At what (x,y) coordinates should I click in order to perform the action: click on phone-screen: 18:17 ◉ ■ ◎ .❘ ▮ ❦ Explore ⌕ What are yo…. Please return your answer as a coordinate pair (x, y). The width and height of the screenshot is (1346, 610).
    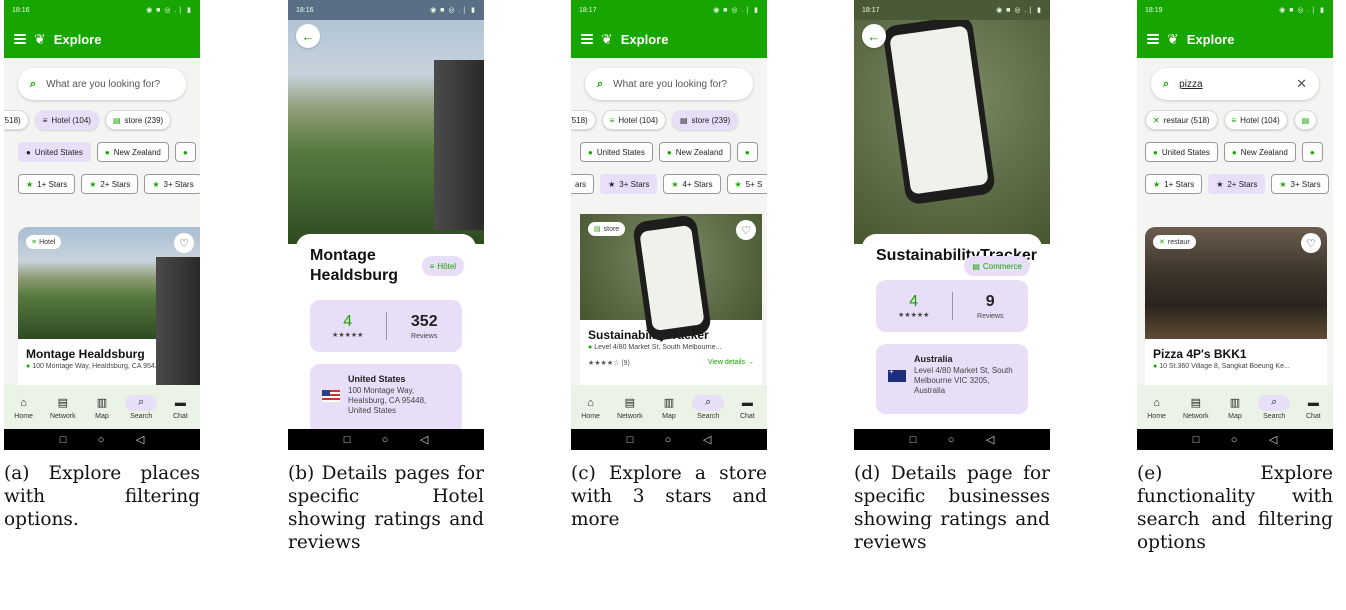
    Looking at the image, I should click on (669, 225).